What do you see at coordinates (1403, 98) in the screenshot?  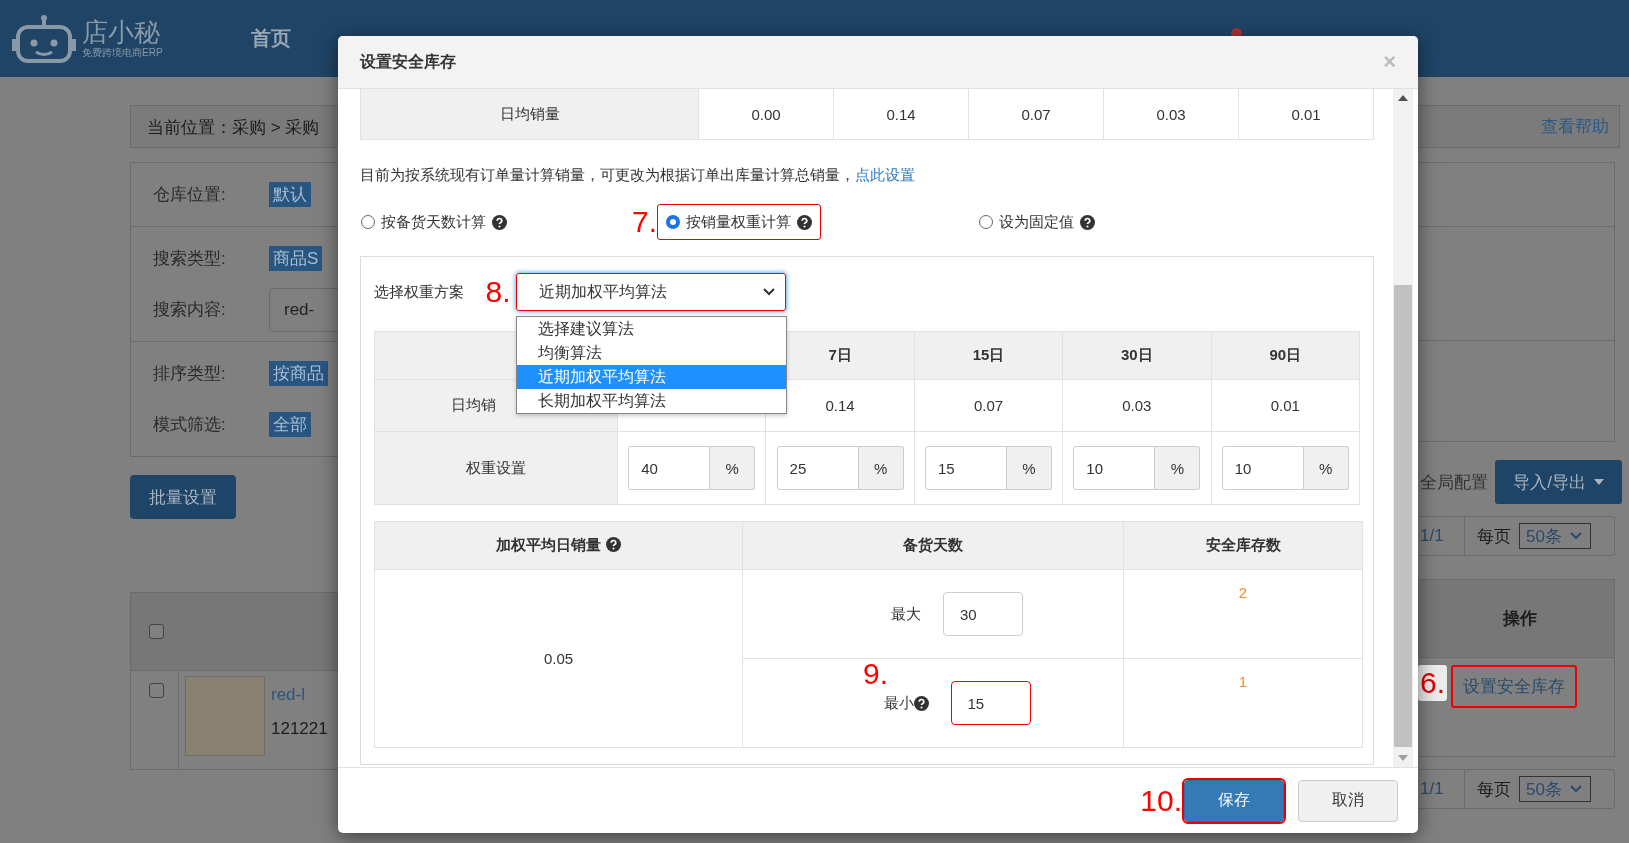 I see `arrow-up-icon` at bounding box center [1403, 98].